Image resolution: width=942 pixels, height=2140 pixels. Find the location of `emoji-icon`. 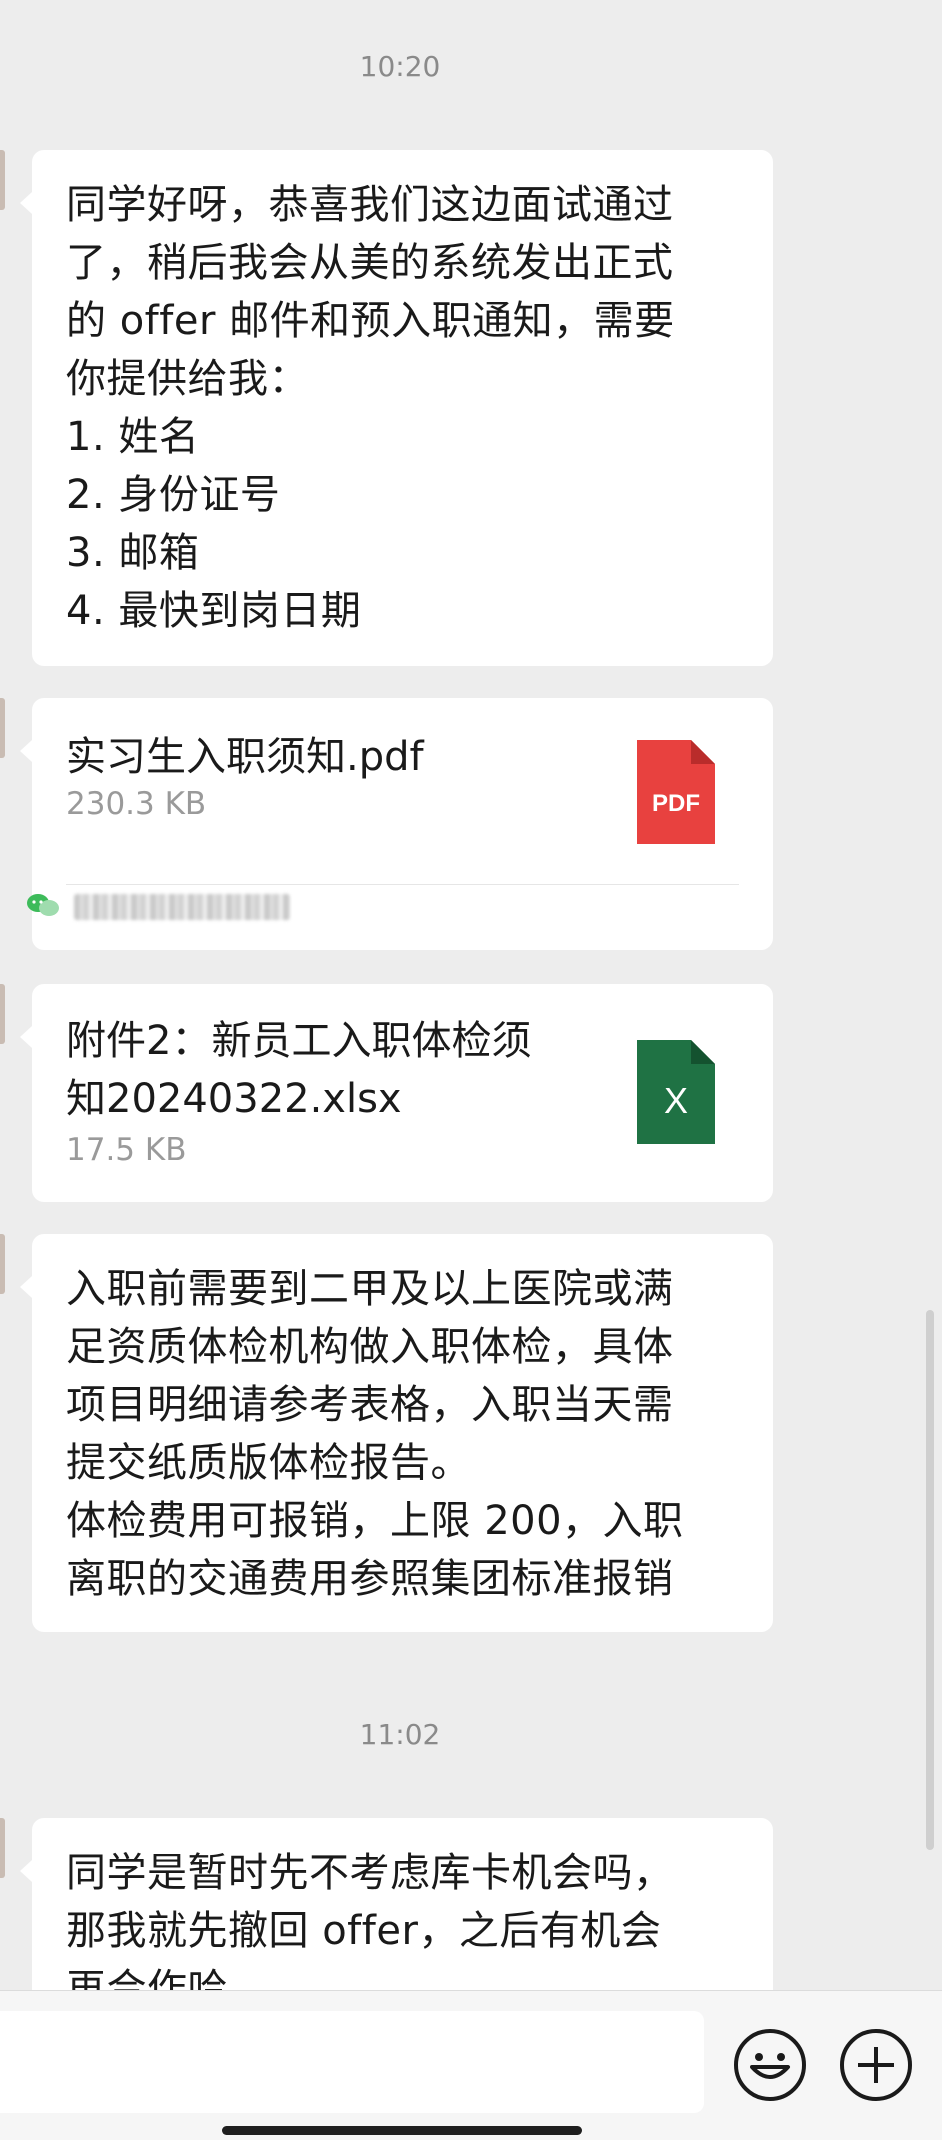

emoji-icon is located at coordinates (770, 2066).